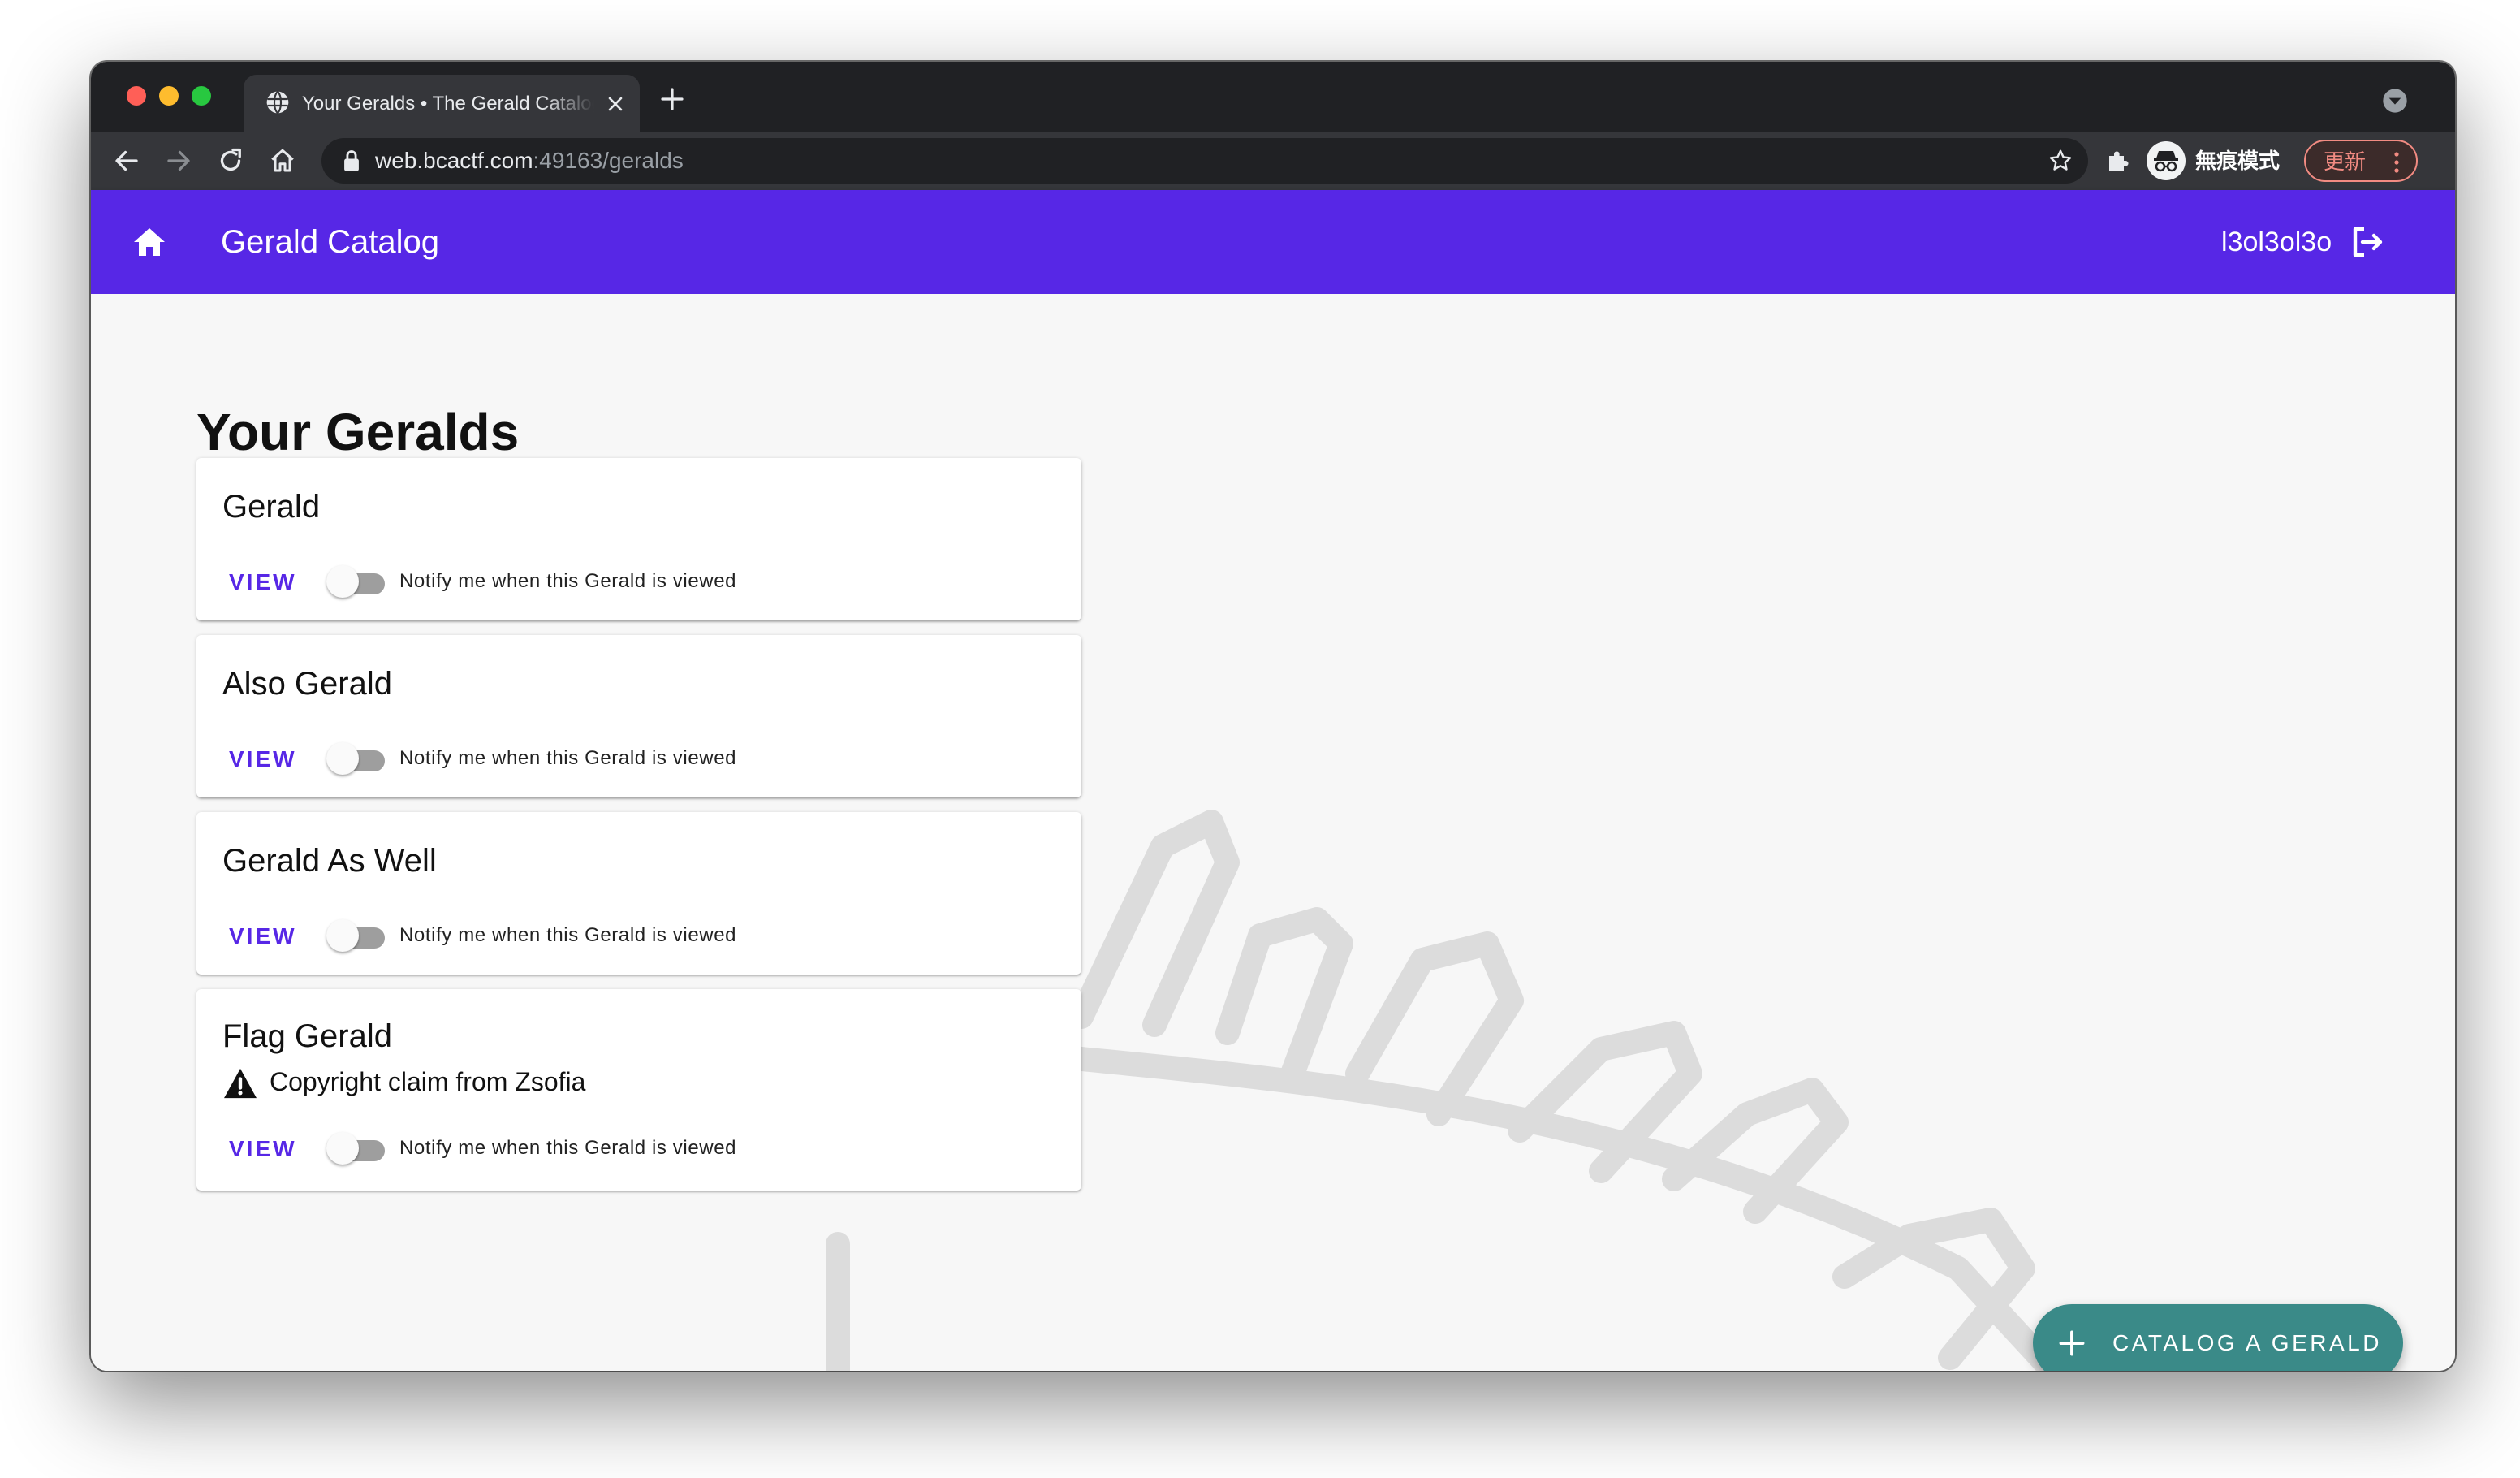 Image resolution: width=2520 pixels, height=1478 pixels. Describe the element at coordinates (240, 1083) in the screenshot. I see `warning-icon` at that location.